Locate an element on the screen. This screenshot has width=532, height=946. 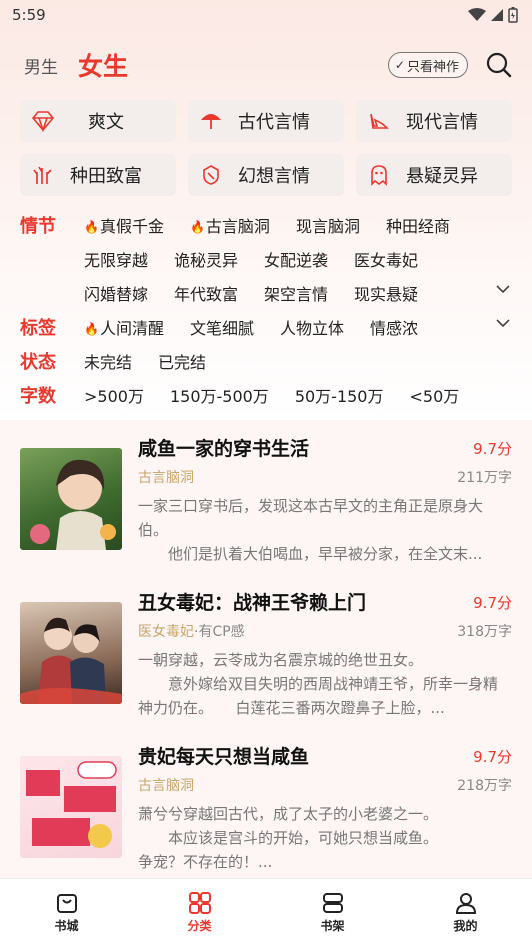
only-masterpieces-toggle: ✓ 只看神作 is located at coordinates (427, 65).